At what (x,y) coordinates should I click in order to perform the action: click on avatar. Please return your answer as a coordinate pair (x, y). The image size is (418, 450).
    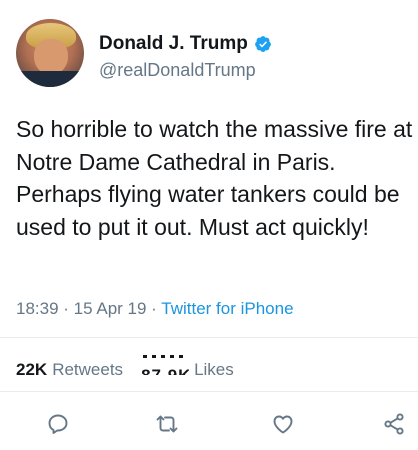
    Looking at the image, I should click on (50, 53).